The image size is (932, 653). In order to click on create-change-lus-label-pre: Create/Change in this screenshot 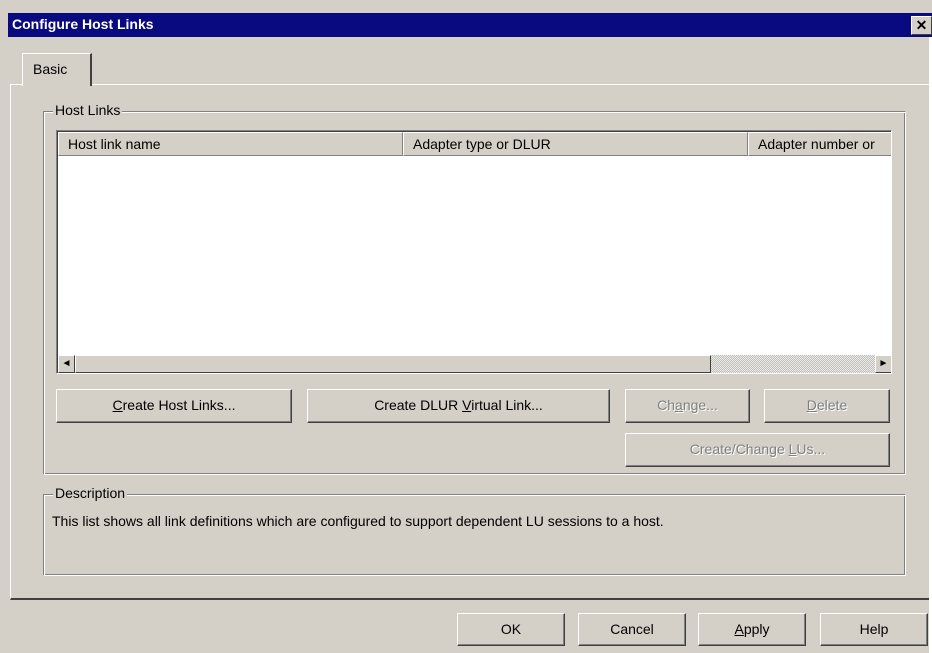, I will do `click(739, 449)`.